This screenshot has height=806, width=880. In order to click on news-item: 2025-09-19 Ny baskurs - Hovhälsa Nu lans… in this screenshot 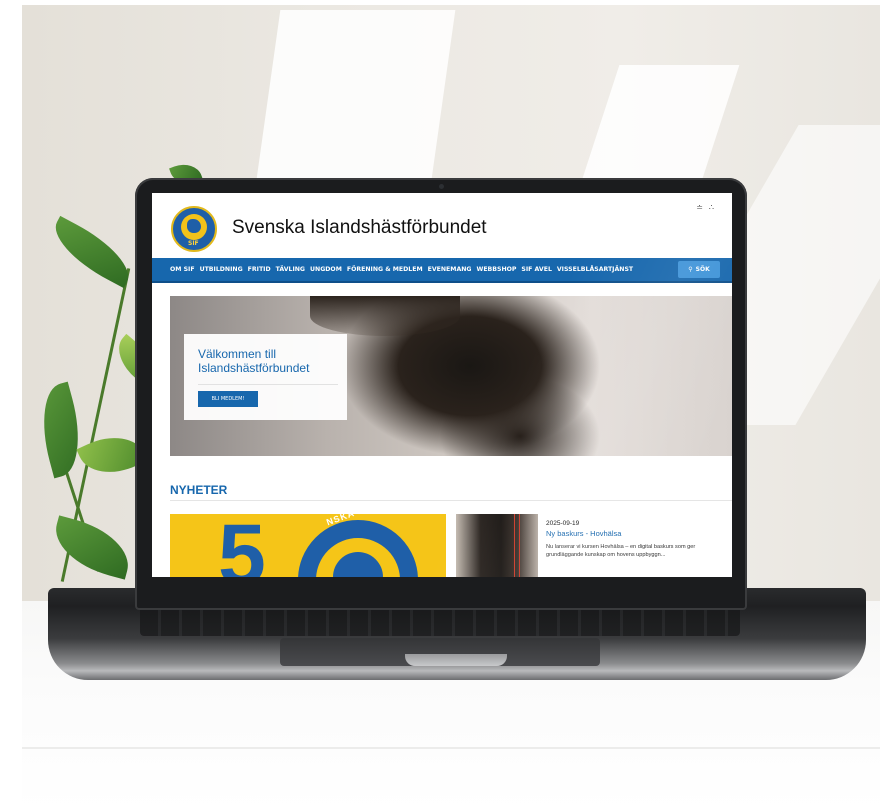, I will do `click(594, 545)`.